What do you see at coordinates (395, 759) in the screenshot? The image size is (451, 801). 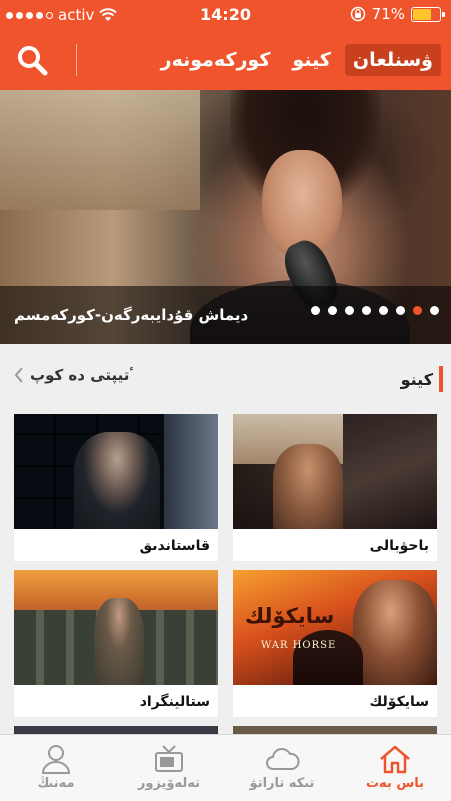 I see `home-icon` at bounding box center [395, 759].